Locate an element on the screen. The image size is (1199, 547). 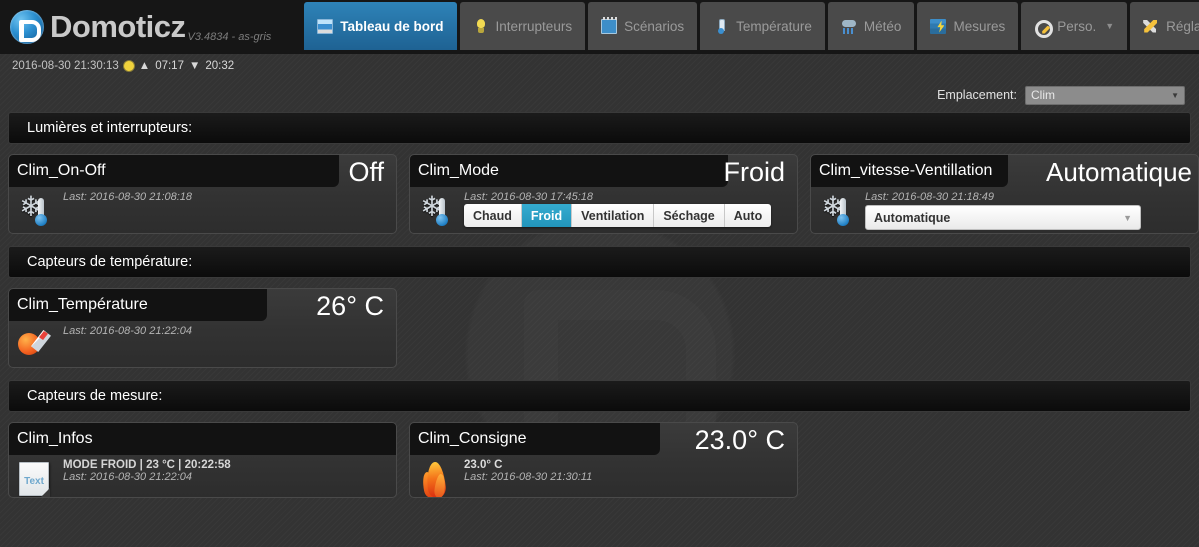
tab-temperature: Température is located at coordinates (762, 26).